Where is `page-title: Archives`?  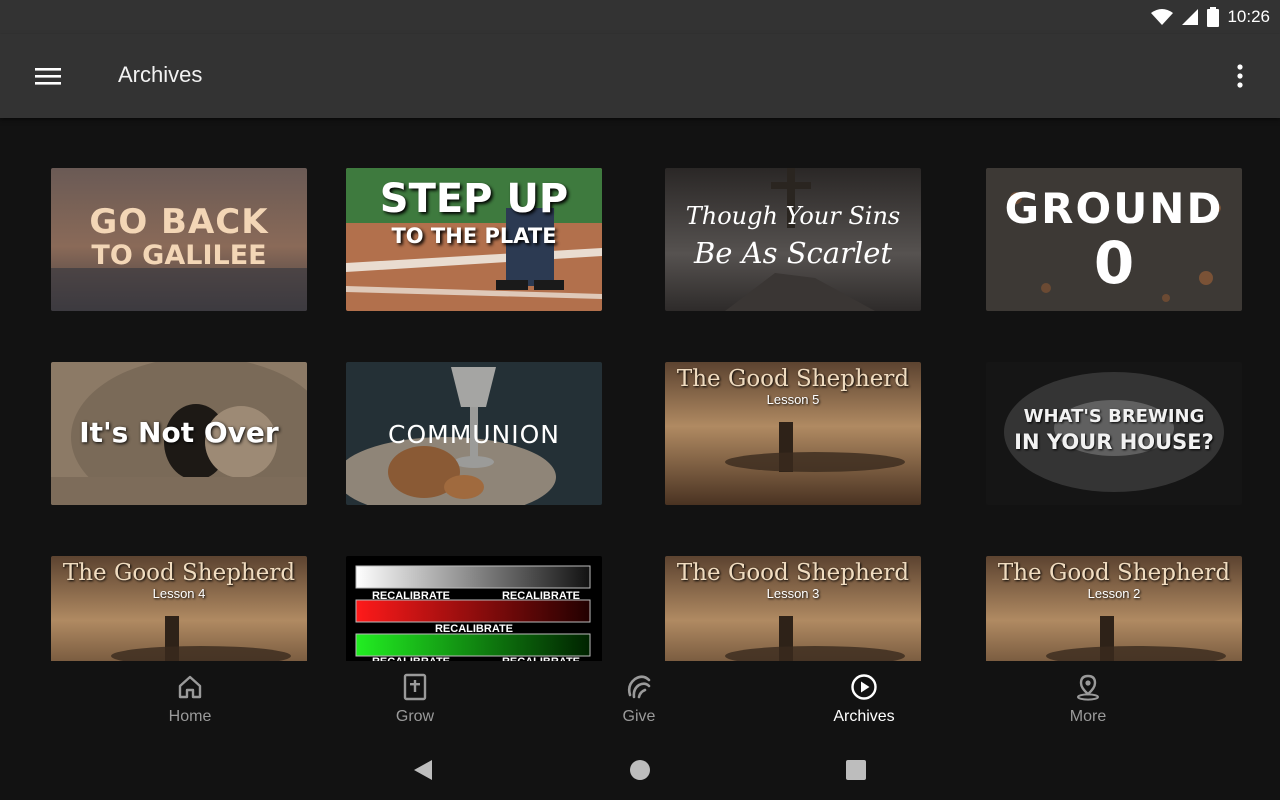 page-title: Archives is located at coordinates (160, 74).